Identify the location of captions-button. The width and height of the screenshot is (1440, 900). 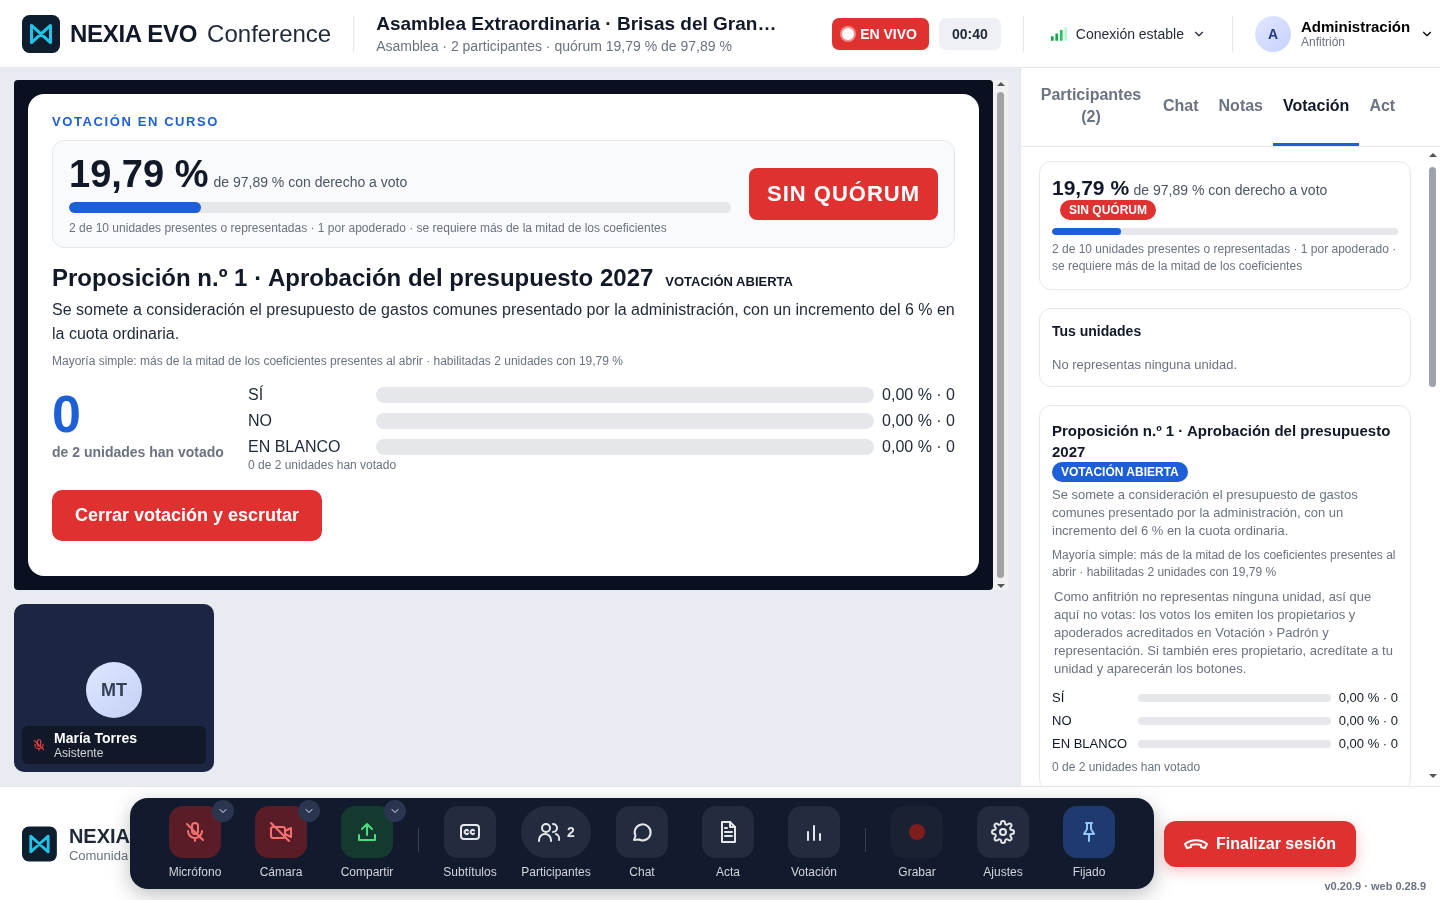
(470, 832).